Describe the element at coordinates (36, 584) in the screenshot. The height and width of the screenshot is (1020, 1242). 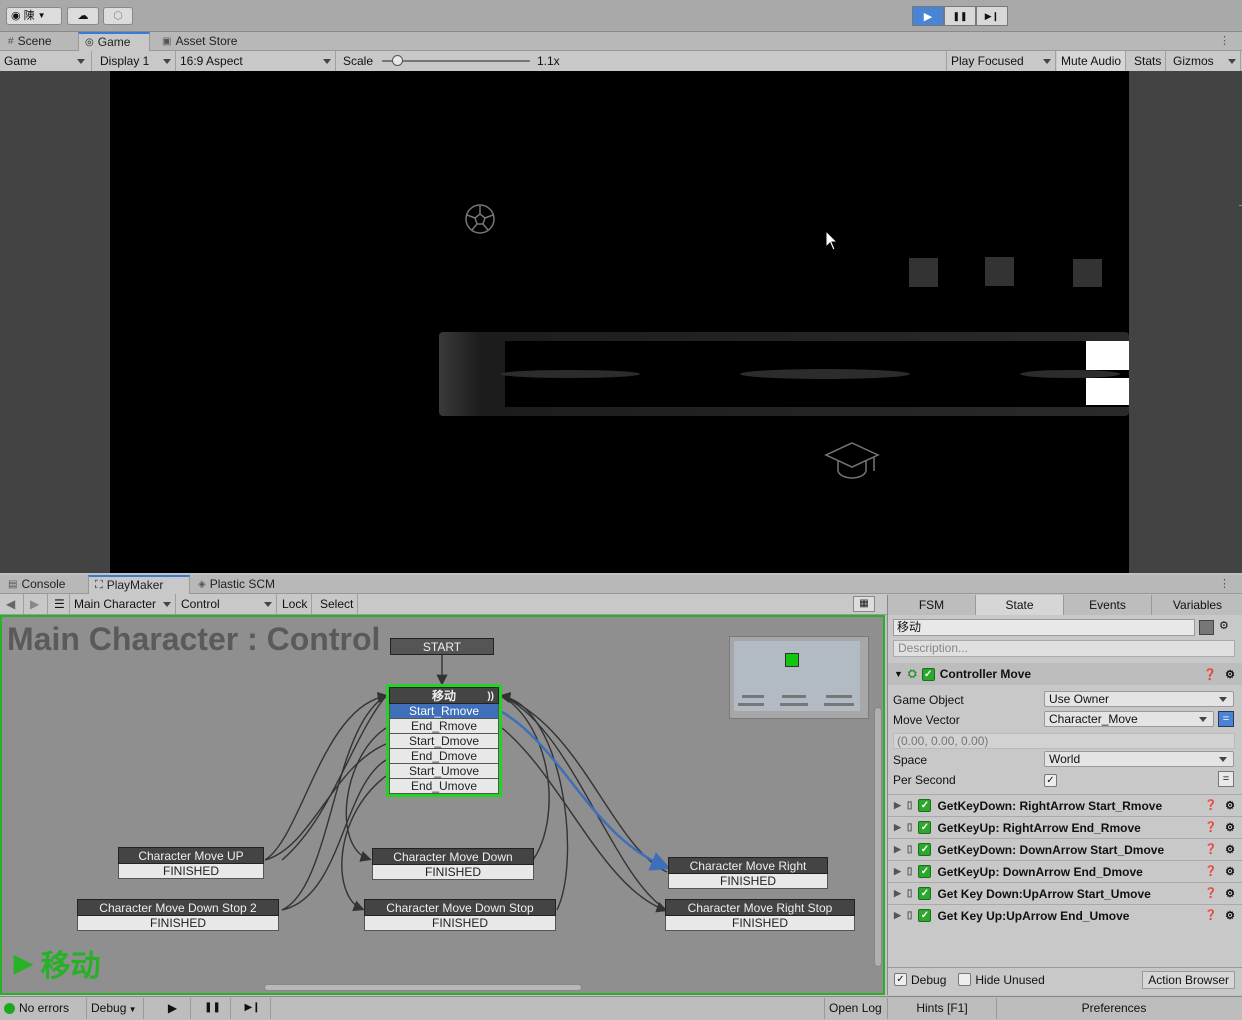
I see `tab-console: ▤ Console` at that location.